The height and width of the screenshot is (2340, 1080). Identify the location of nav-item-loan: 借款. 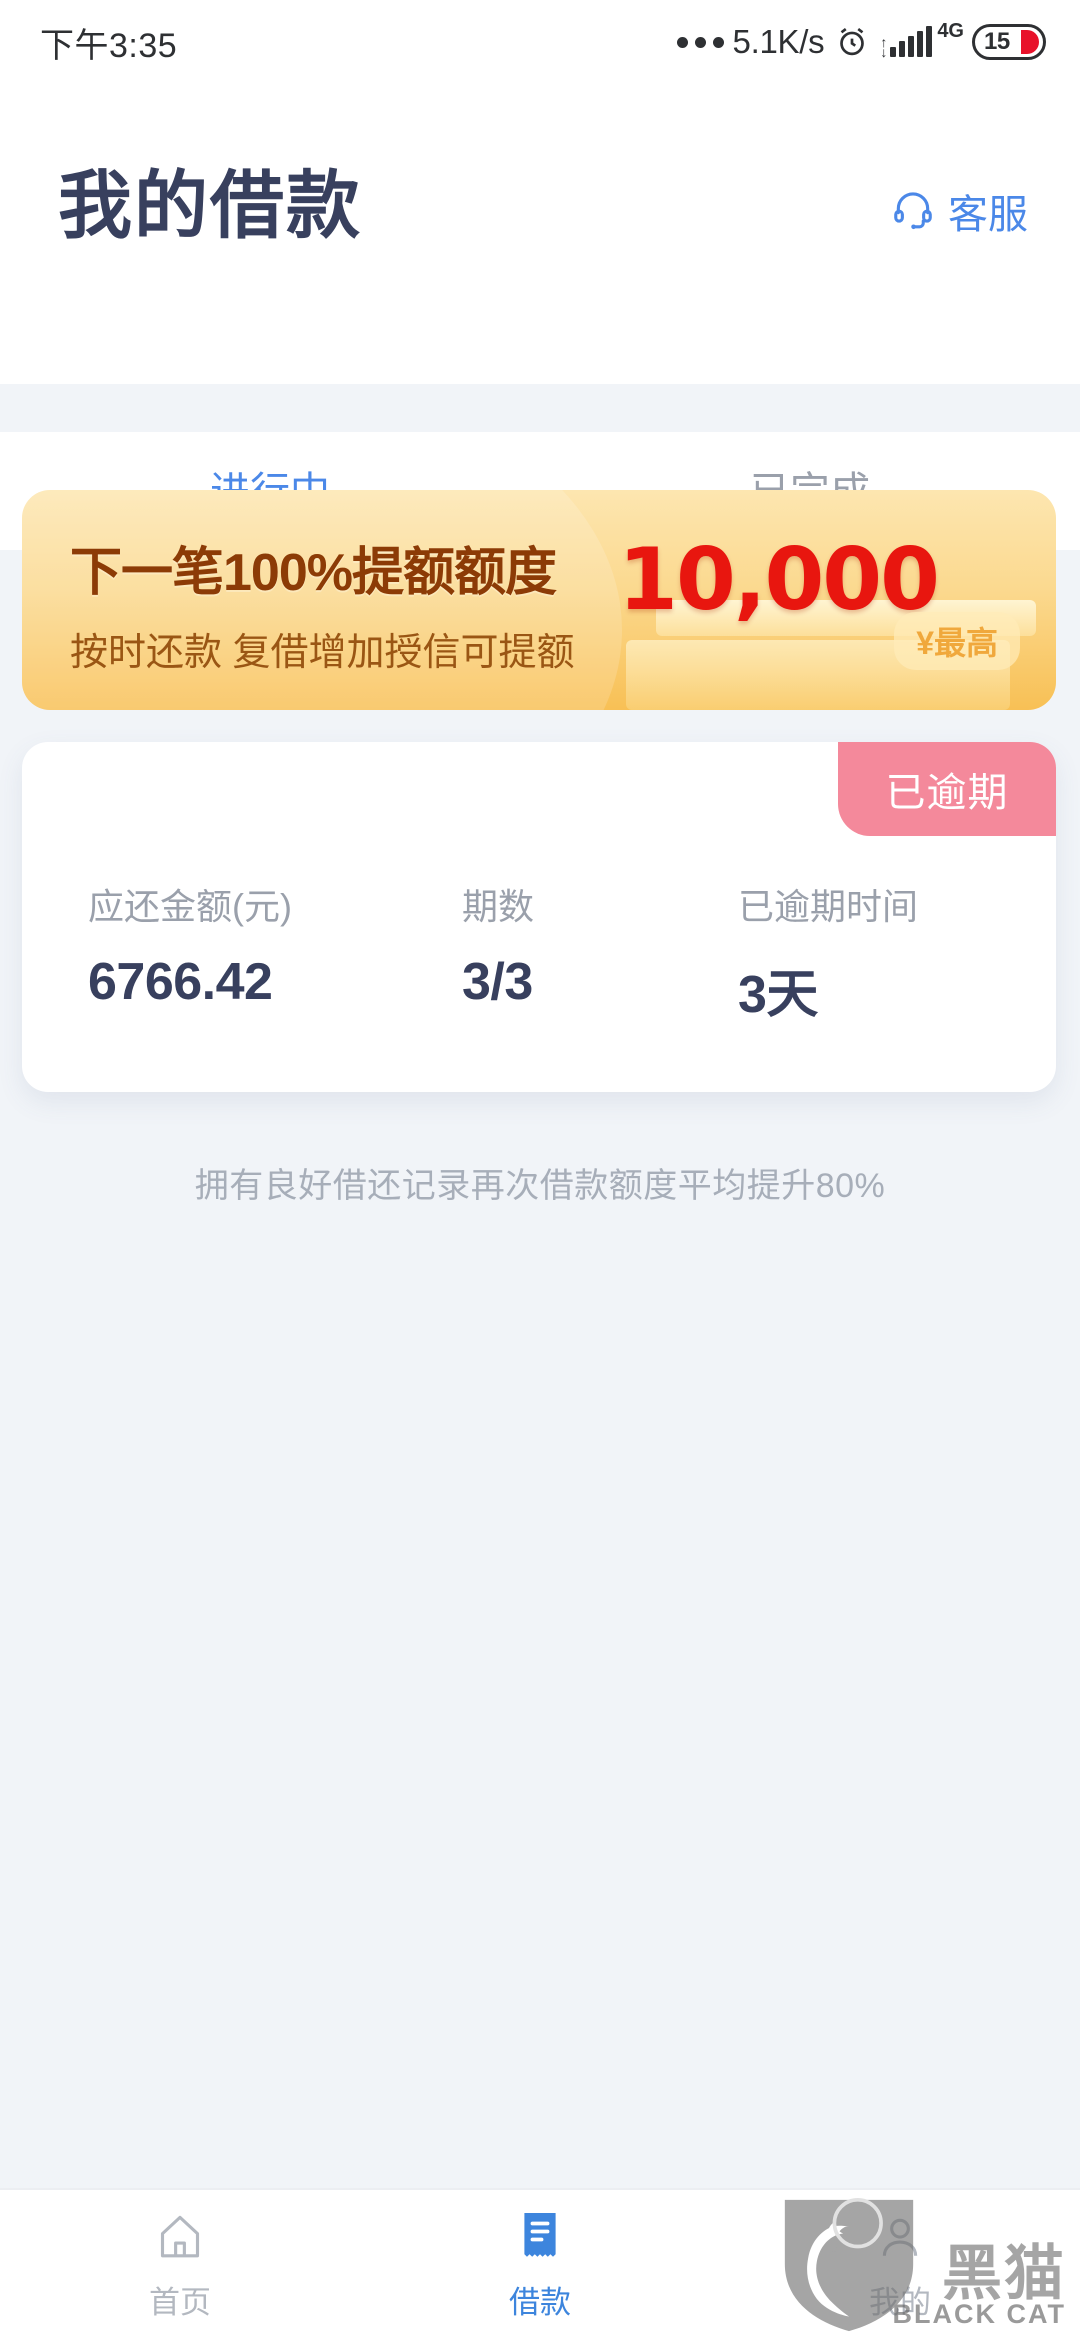
(540, 2265).